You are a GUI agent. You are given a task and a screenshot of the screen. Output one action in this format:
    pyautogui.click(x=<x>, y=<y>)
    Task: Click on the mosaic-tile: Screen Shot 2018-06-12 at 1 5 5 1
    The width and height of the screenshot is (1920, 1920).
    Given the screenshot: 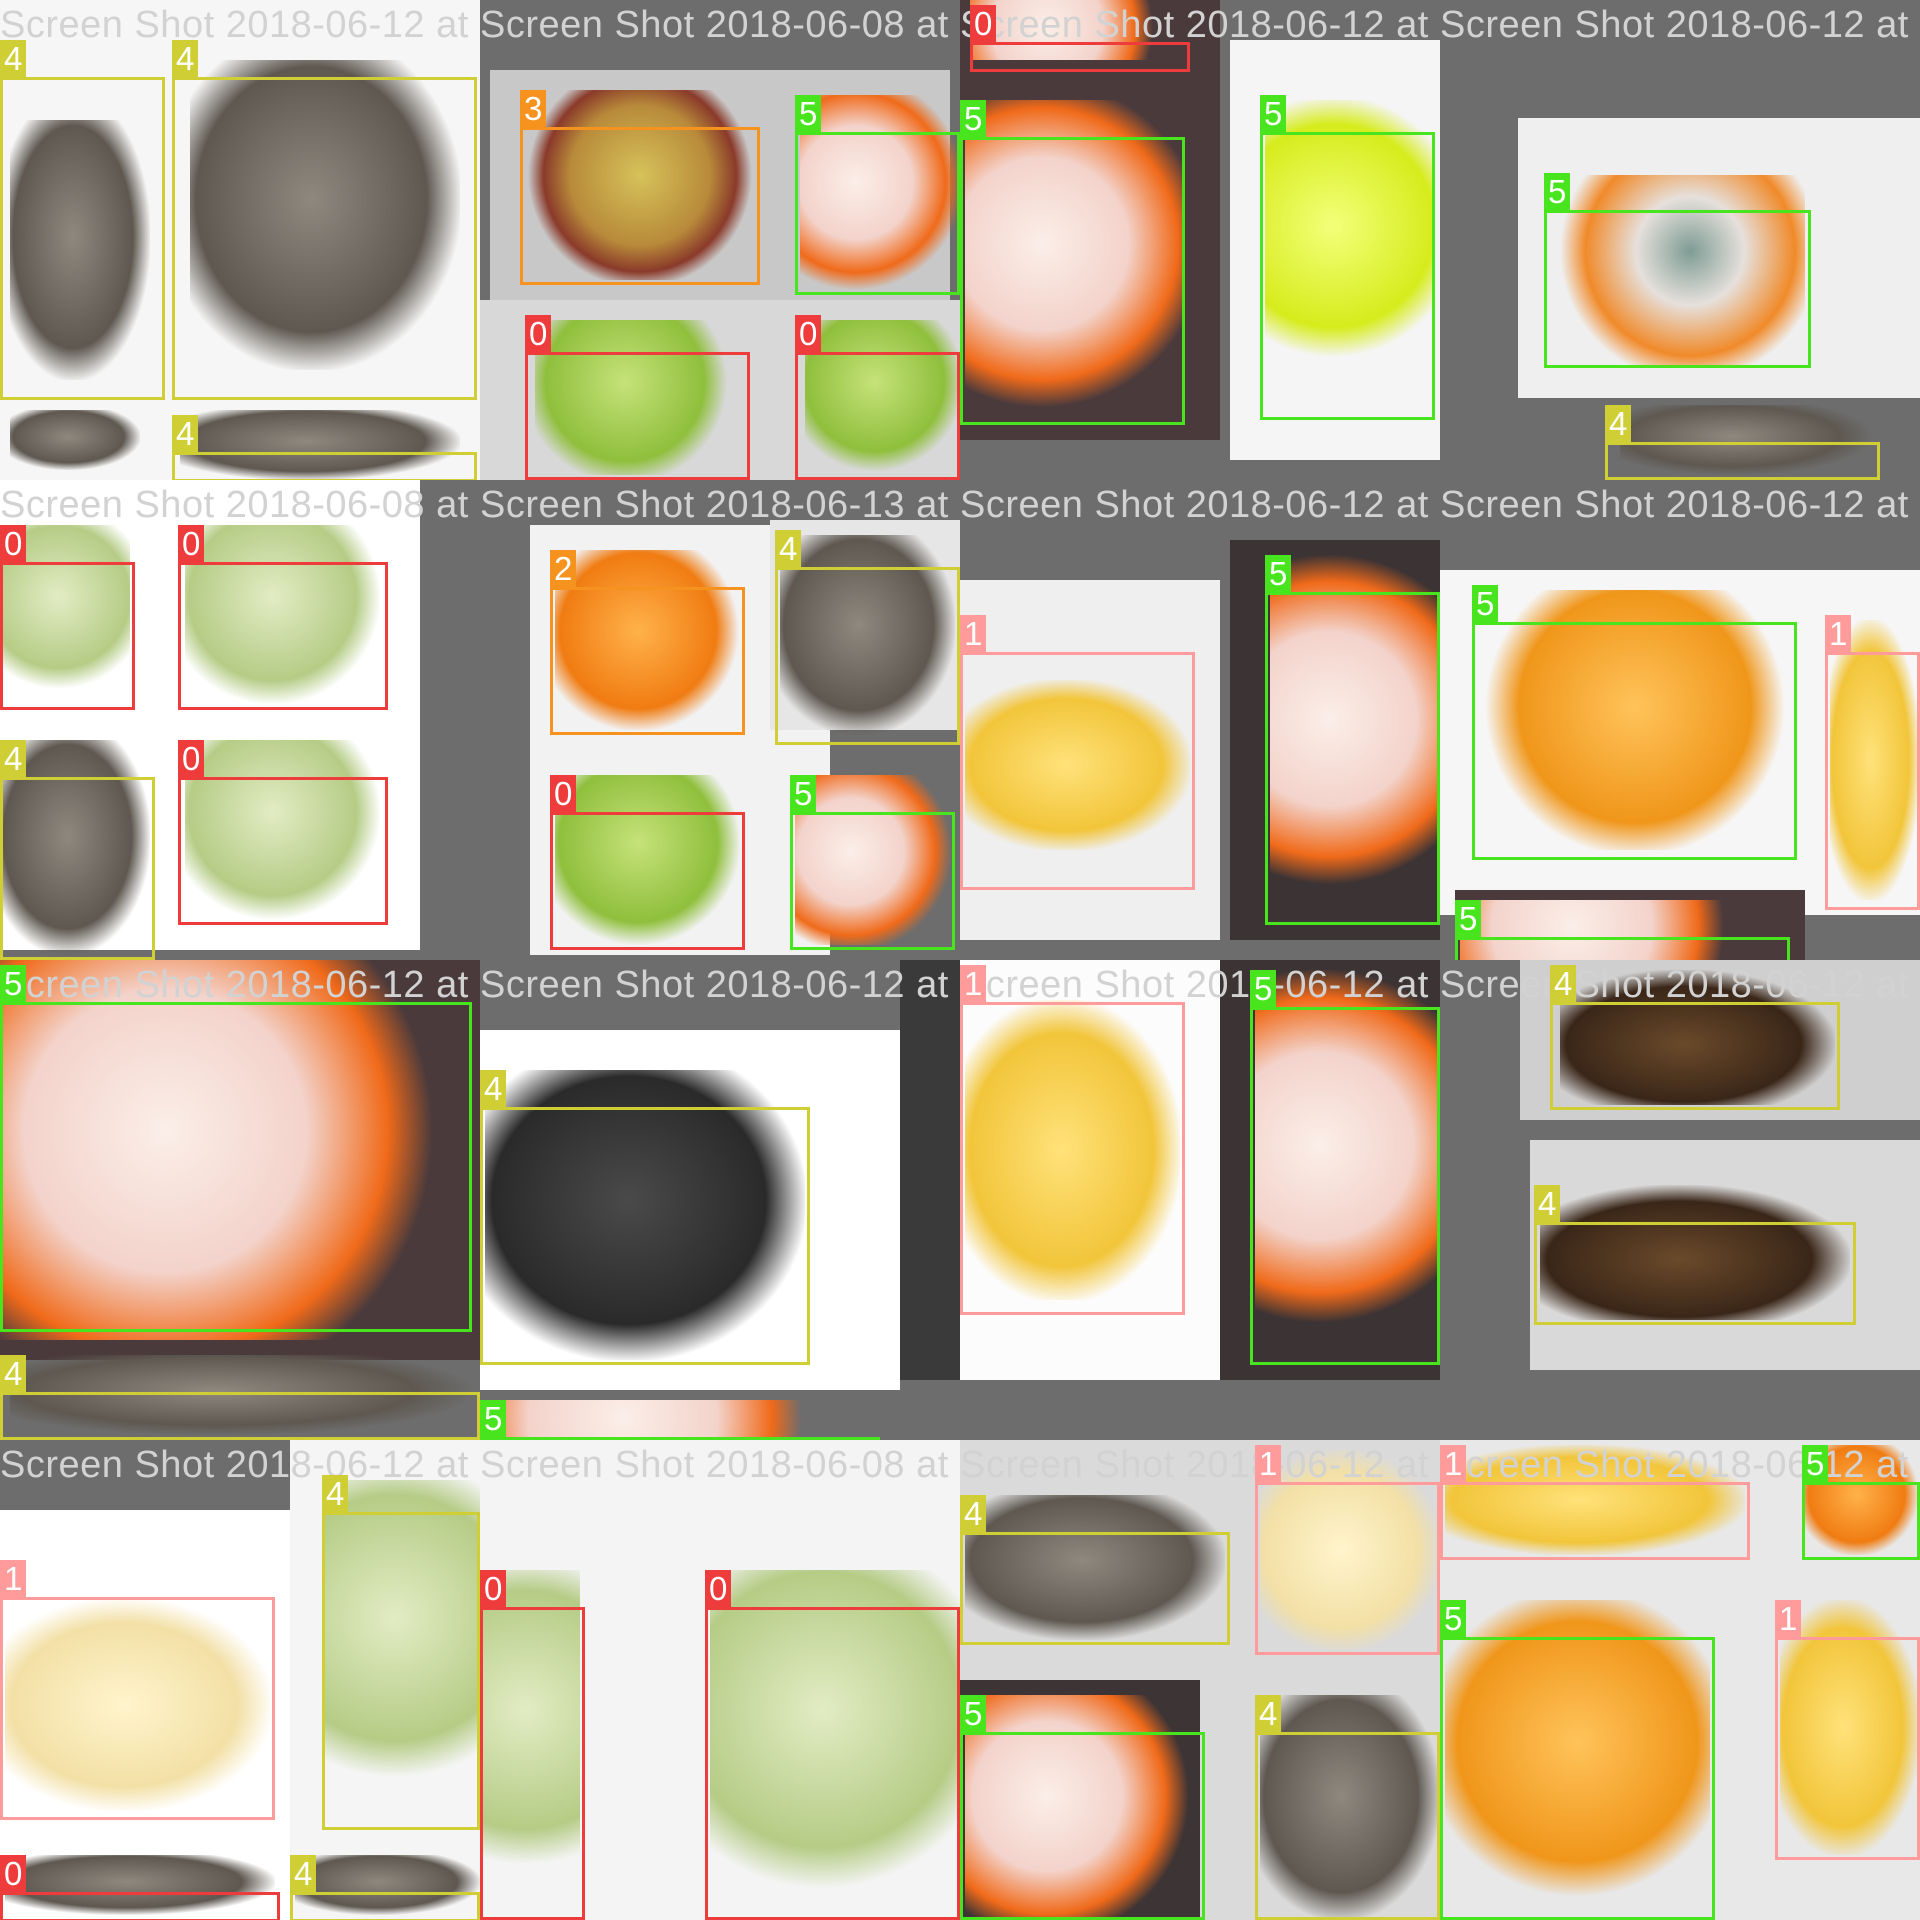 What is the action you would take?
    pyautogui.click(x=1680, y=1680)
    